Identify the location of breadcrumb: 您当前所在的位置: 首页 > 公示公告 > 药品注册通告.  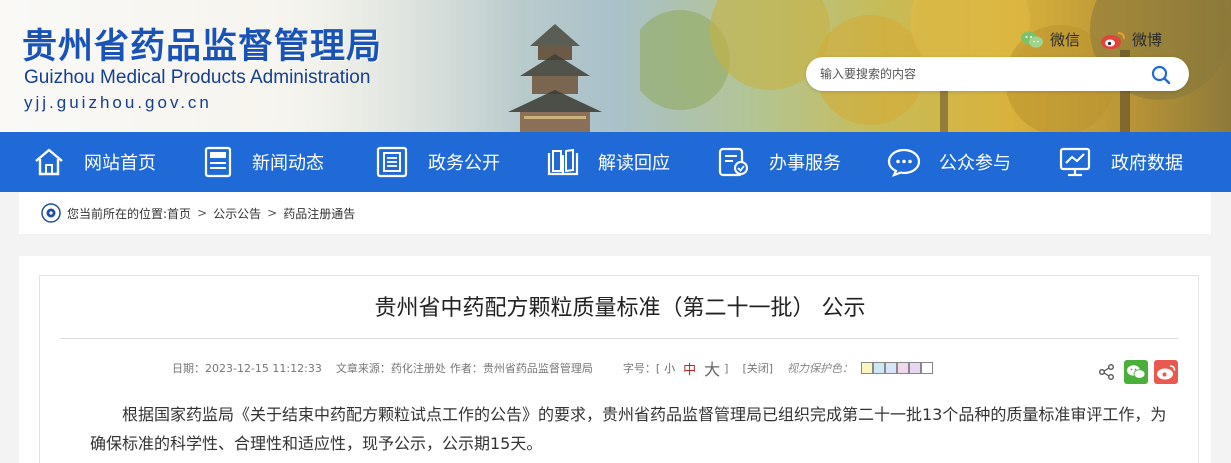
(198, 213).